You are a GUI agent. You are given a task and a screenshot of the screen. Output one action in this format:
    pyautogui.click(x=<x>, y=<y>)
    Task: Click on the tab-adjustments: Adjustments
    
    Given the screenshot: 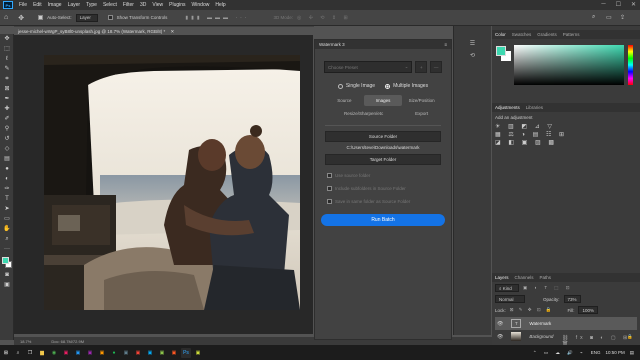 What is the action you would take?
    pyautogui.click(x=507, y=107)
    